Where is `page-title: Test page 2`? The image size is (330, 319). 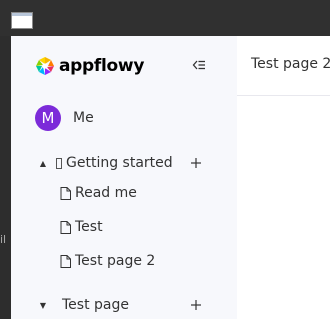
page-title: Test page 2 is located at coordinates (290, 64).